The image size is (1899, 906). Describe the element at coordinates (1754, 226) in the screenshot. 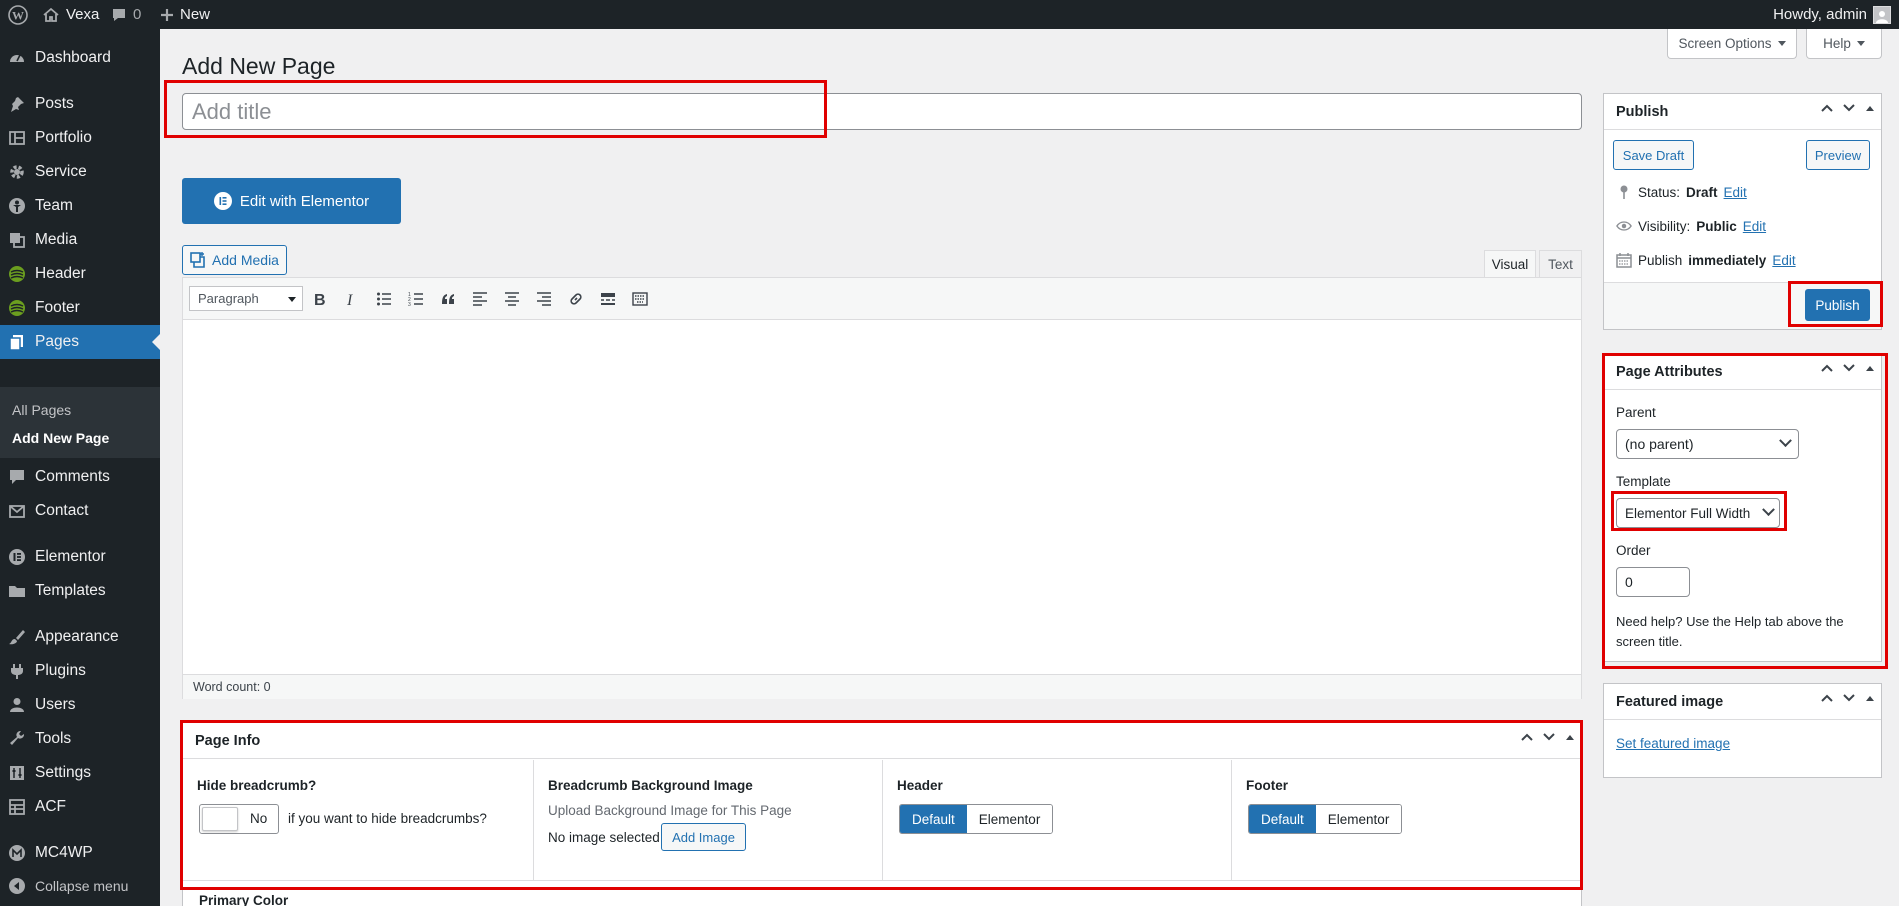

I see `edit-visibility-link: Edit` at that location.